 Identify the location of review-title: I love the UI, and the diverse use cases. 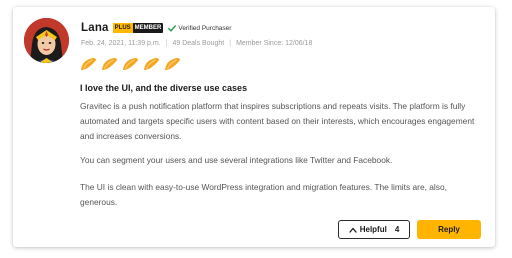
(164, 88).